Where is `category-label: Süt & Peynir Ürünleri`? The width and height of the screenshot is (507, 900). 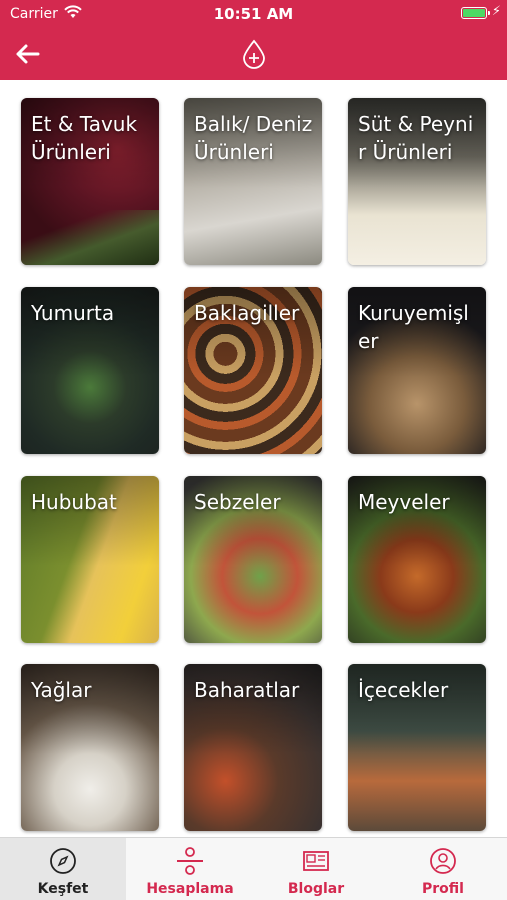 category-label: Süt & Peynir Ürünleri is located at coordinates (416, 138).